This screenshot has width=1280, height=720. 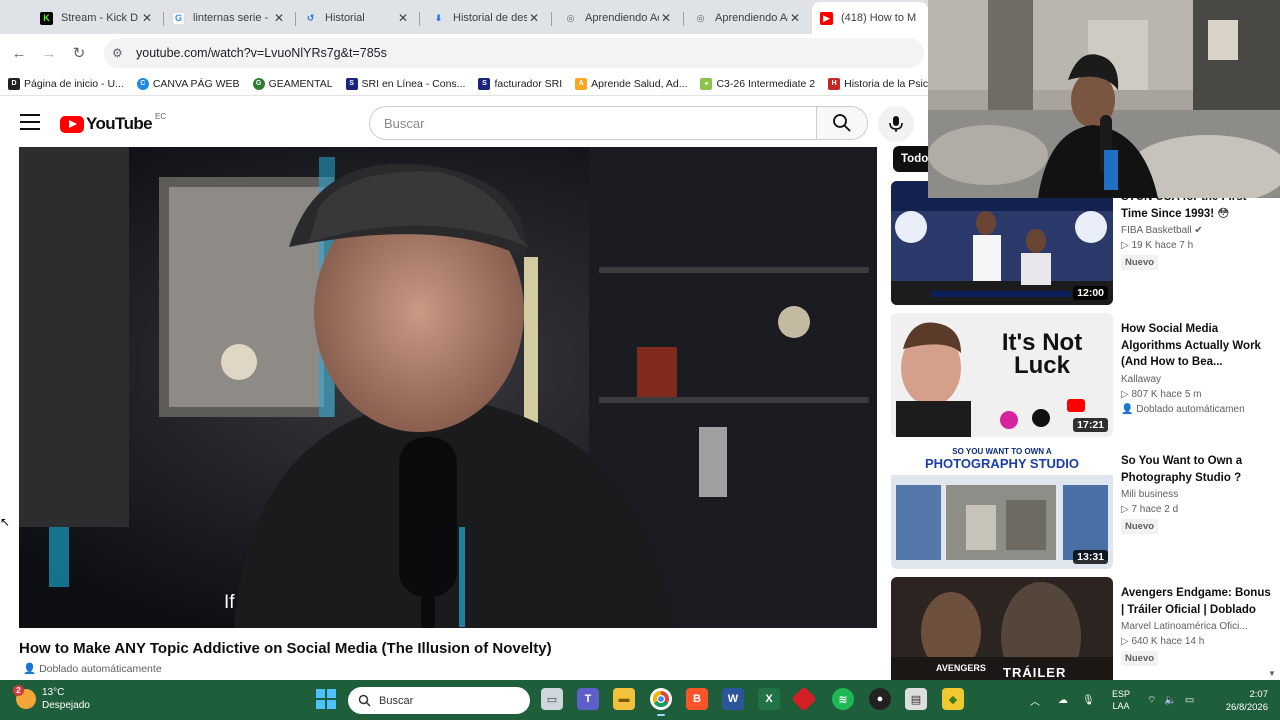 What do you see at coordinates (826, 18) in the screenshot?
I see `youtube-icon: ▶` at bounding box center [826, 18].